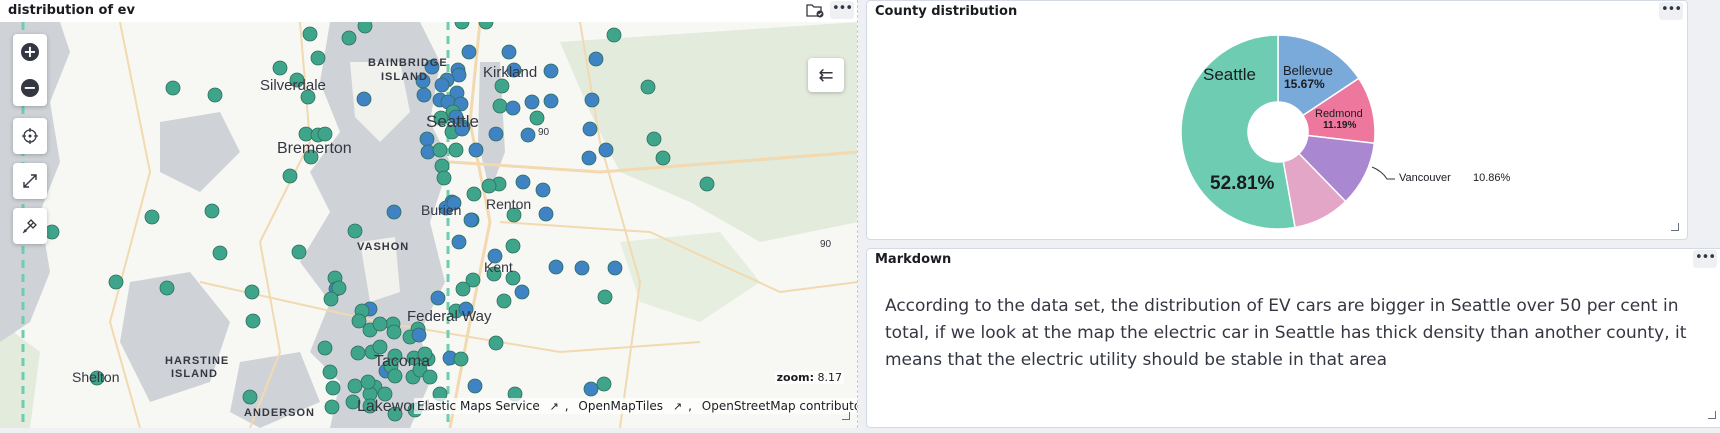 The height and width of the screenshot is (433, 1720). Describe the element at coordinates (30, 52) in the screenshot. I see `zoom-in-button: +` at that location.